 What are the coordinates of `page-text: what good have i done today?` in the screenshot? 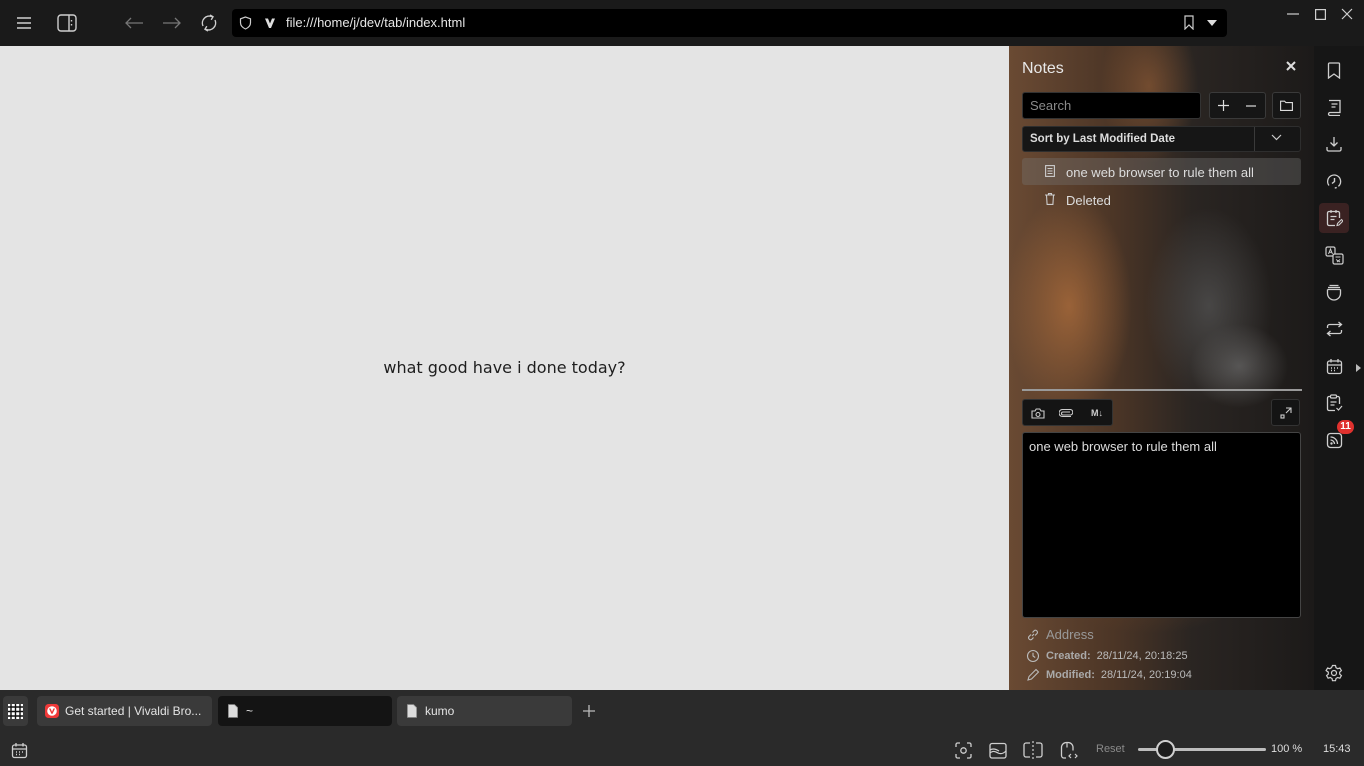 It's located at (504, 367).